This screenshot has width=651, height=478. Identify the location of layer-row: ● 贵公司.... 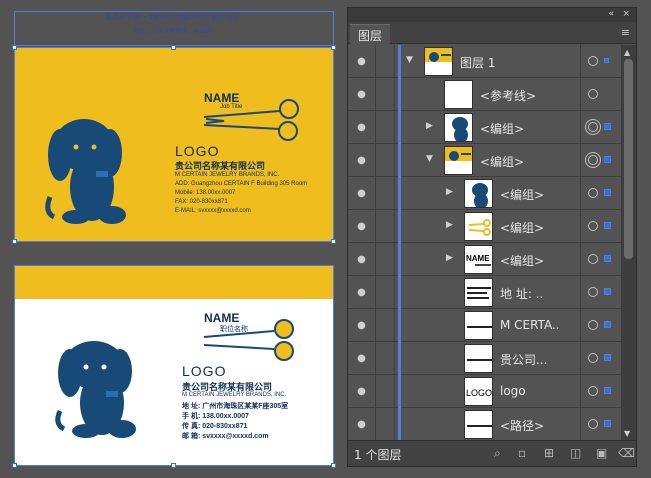
(484, 358).